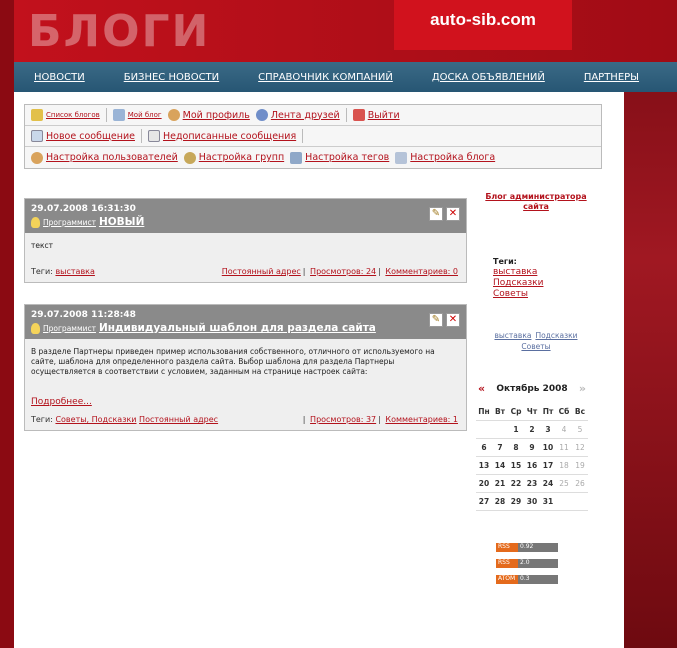 The image size is (677, 648). What do you see at coordinates (536, 202) in the screenshot?
I see `admin-blog-link: Блог администратора сайта` at bounding box center [536, 202].